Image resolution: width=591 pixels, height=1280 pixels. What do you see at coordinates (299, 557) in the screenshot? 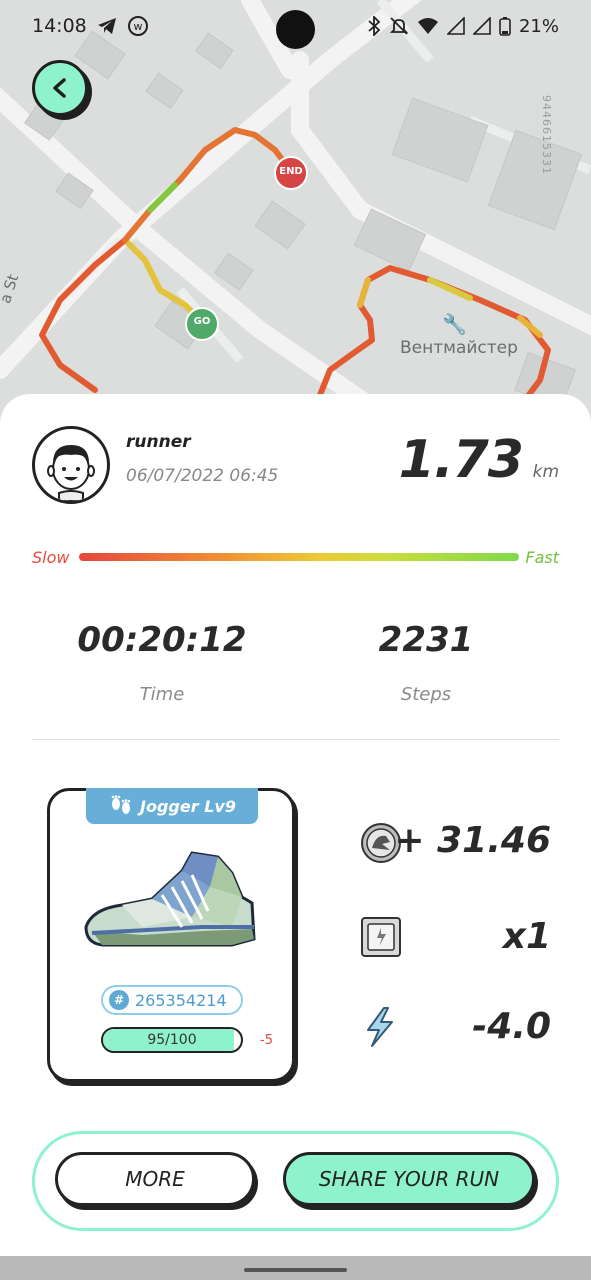
I see `speed-gradient-bar` at bounding box center [299, 557].